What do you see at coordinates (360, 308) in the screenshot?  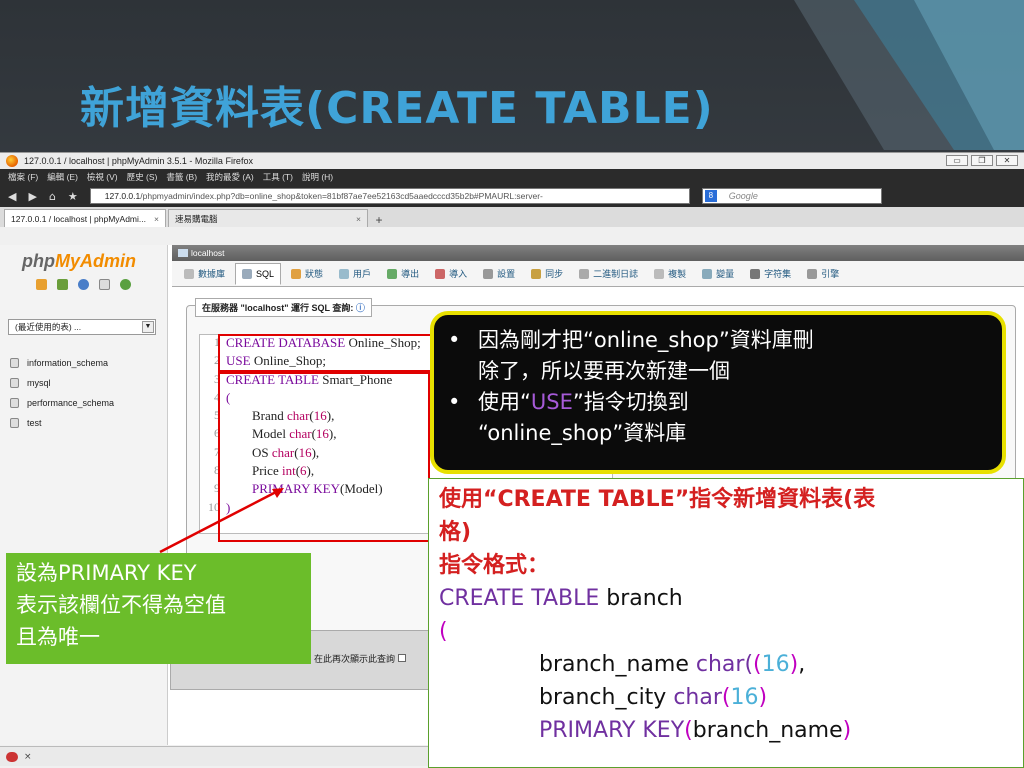 I see `help-icon: ⓘ` at bounding box center [360, 308].